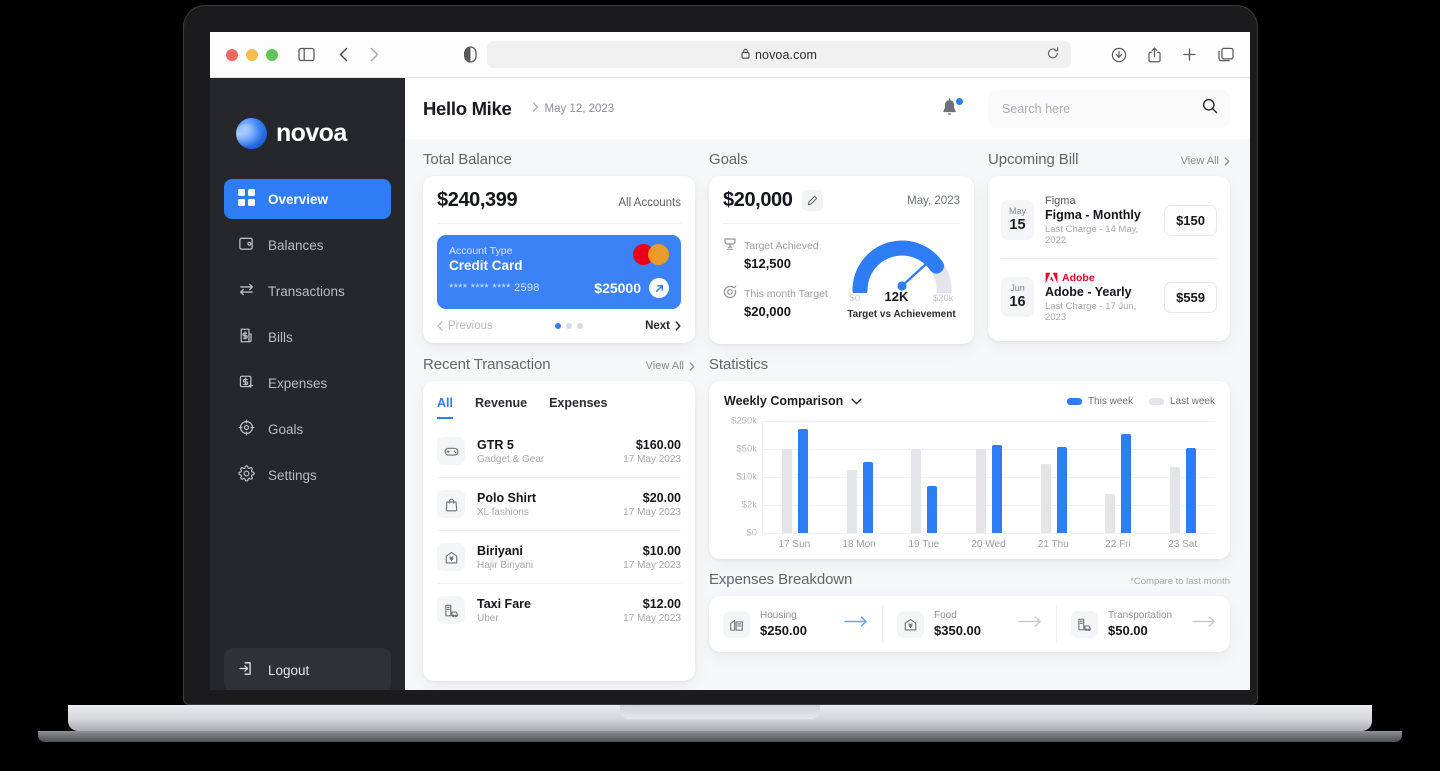 The height and width of the screenshot is (771, 1440). I want to click on carousel-pips, so click(568, 326).